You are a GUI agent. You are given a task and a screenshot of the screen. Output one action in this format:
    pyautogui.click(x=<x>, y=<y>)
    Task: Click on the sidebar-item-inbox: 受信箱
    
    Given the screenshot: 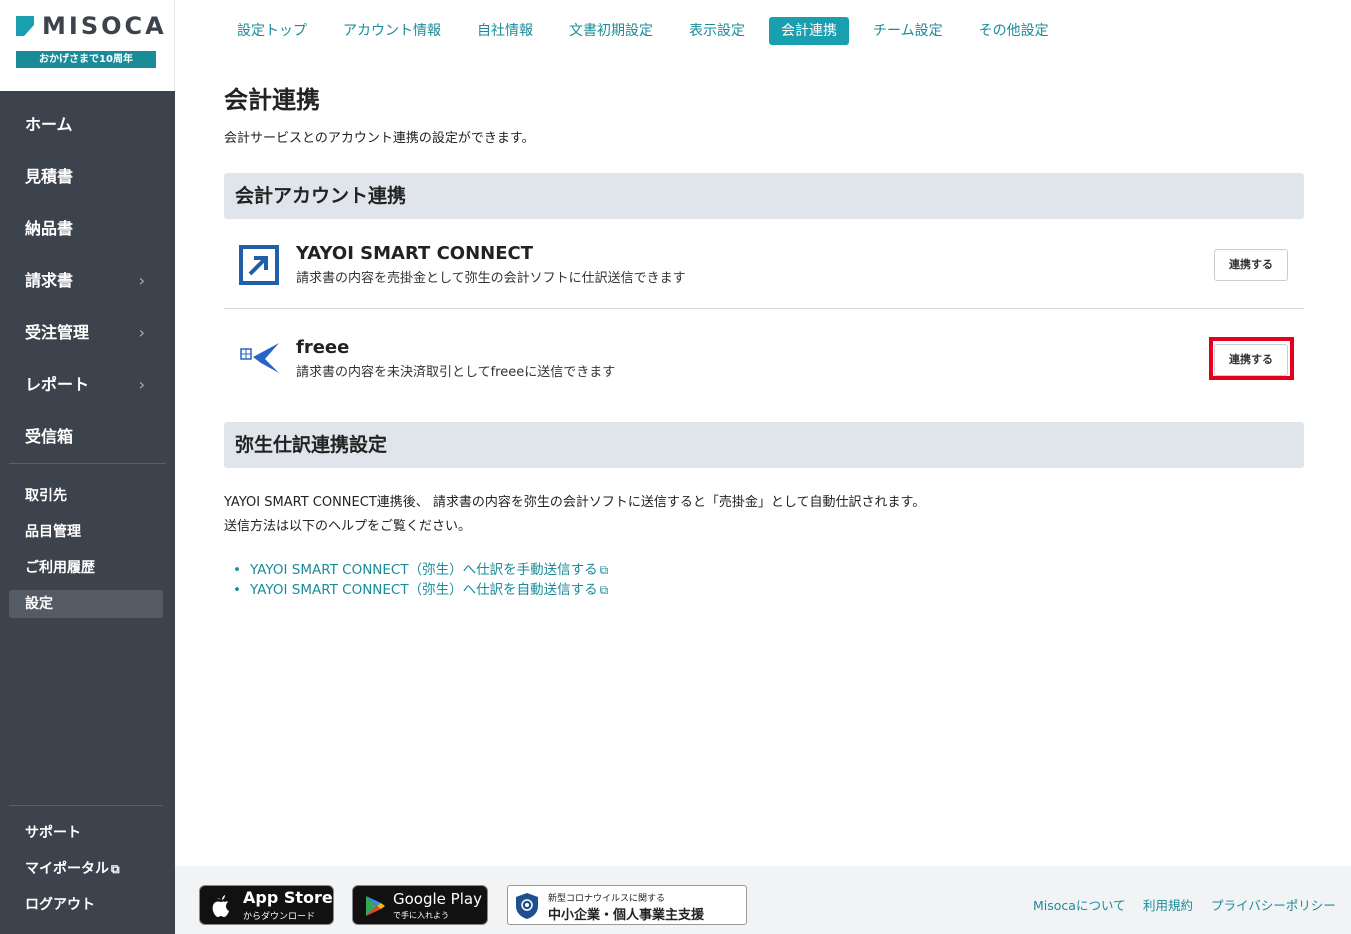 What is the action you would take?
    pyautogui.click(x=87, y=437)
    